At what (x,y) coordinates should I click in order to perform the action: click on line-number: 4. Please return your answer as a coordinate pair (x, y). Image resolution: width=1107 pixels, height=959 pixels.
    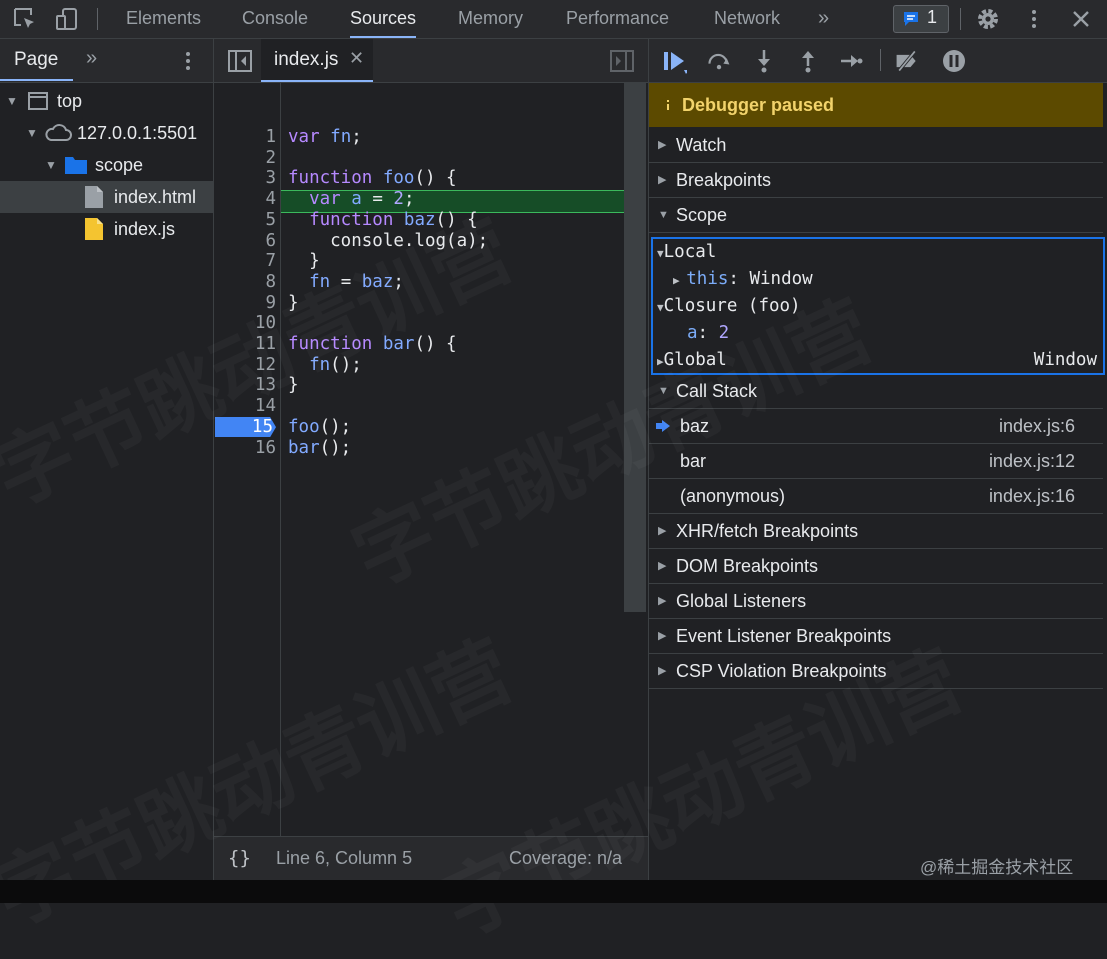
    Looking at the image, I should click on (245, 199).